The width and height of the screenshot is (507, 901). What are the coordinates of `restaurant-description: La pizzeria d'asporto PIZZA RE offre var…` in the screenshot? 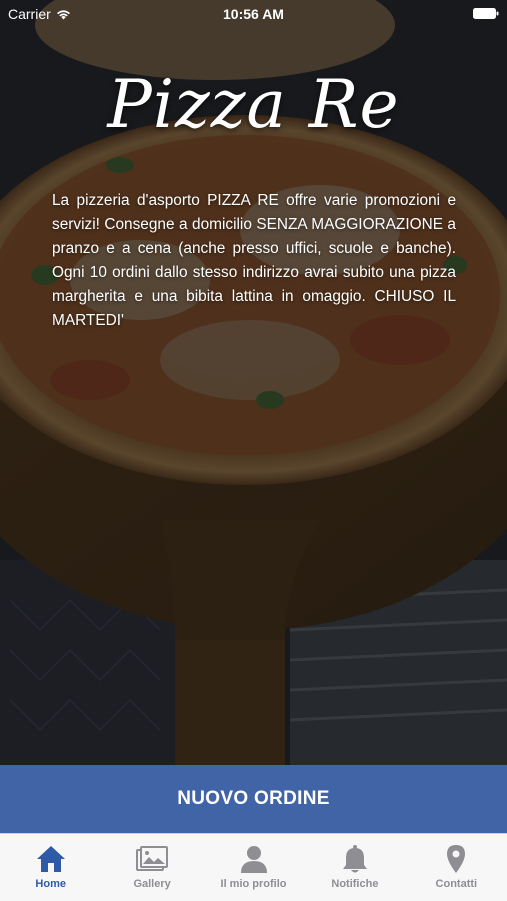 It's located at (254, 260).